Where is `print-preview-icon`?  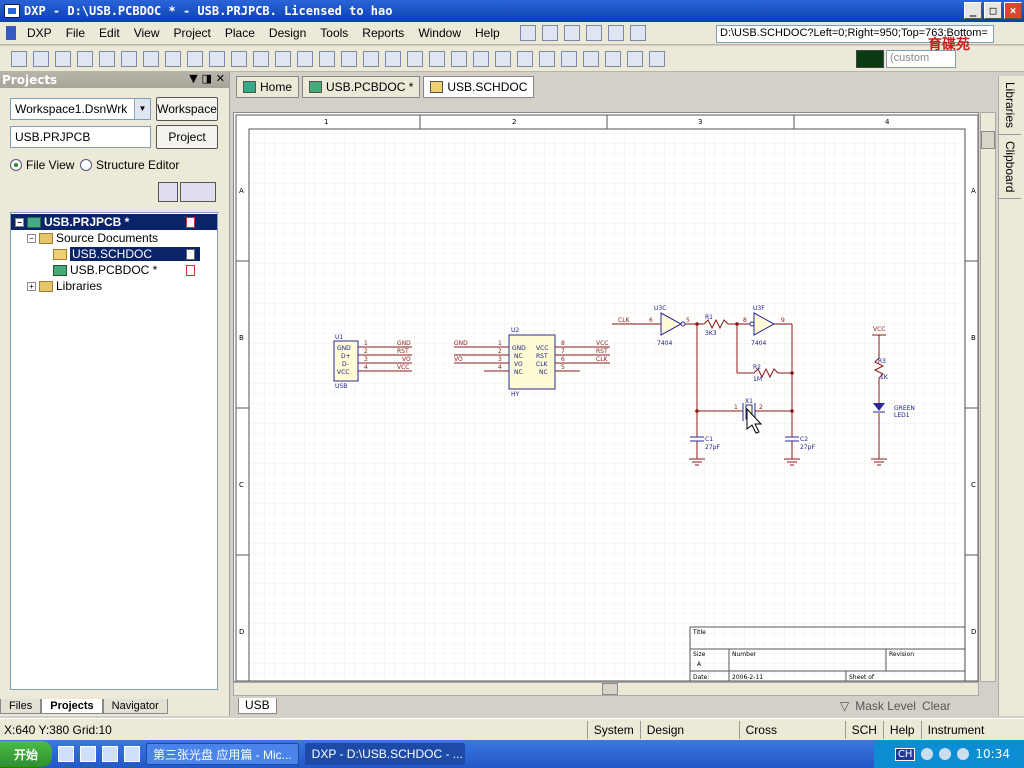 print-preview-icon is located at coordinates (107, 58).